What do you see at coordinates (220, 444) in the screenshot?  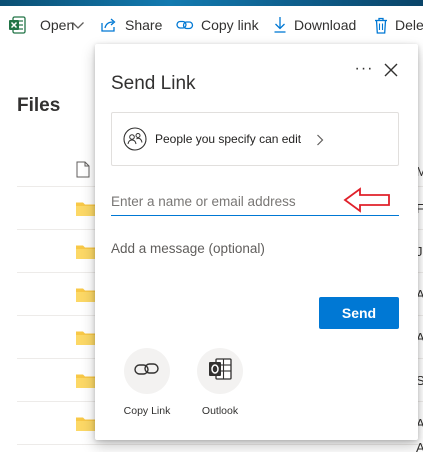 I see `row-divider` at bounding box center [220, 444].